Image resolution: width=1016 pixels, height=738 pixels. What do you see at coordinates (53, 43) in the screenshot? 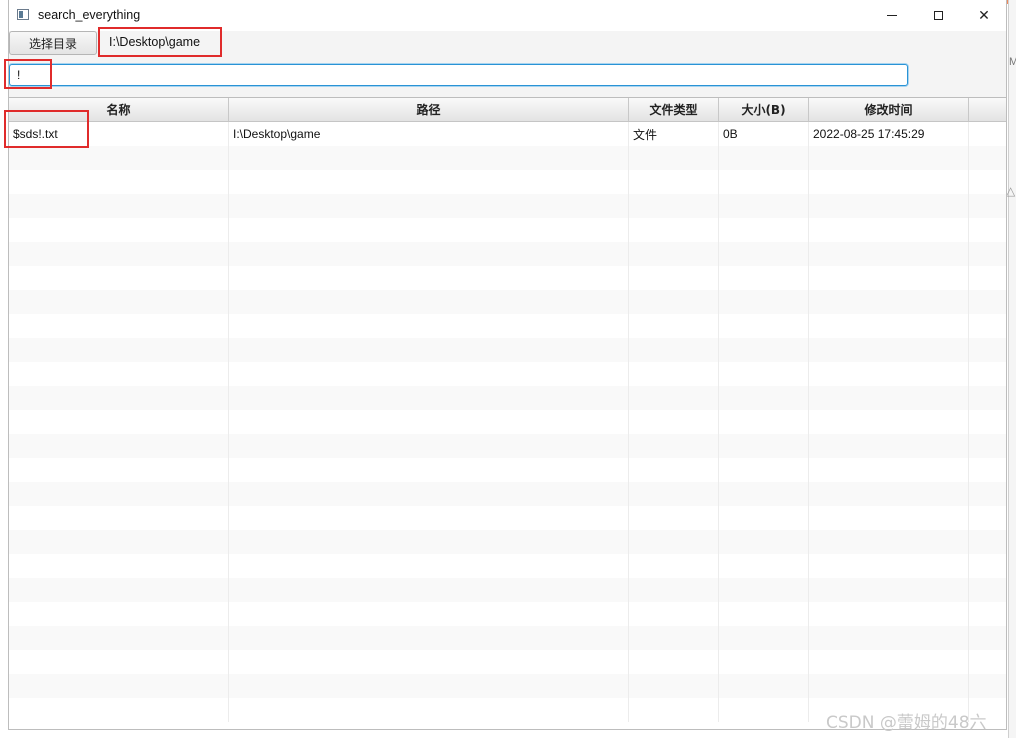
I see `choose-directory-button: 选择目录` at bounding box center [53, 43].